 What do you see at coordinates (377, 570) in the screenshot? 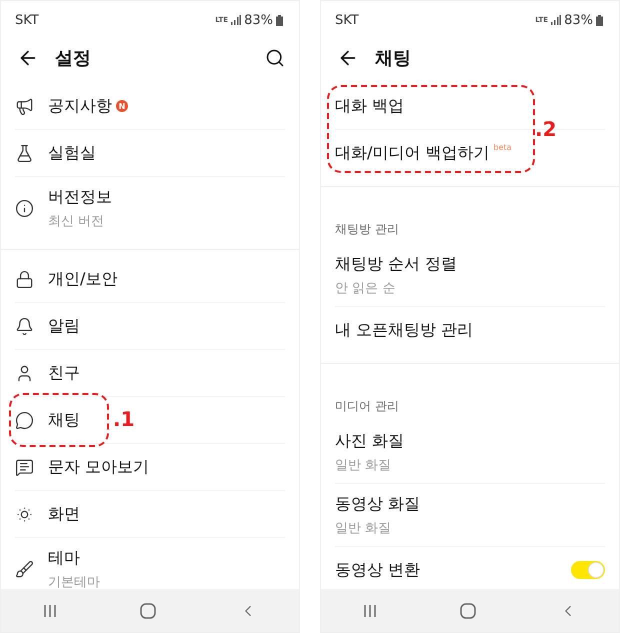
I see `menu-item: 동영상 변환` at bounding box center [377, 570].